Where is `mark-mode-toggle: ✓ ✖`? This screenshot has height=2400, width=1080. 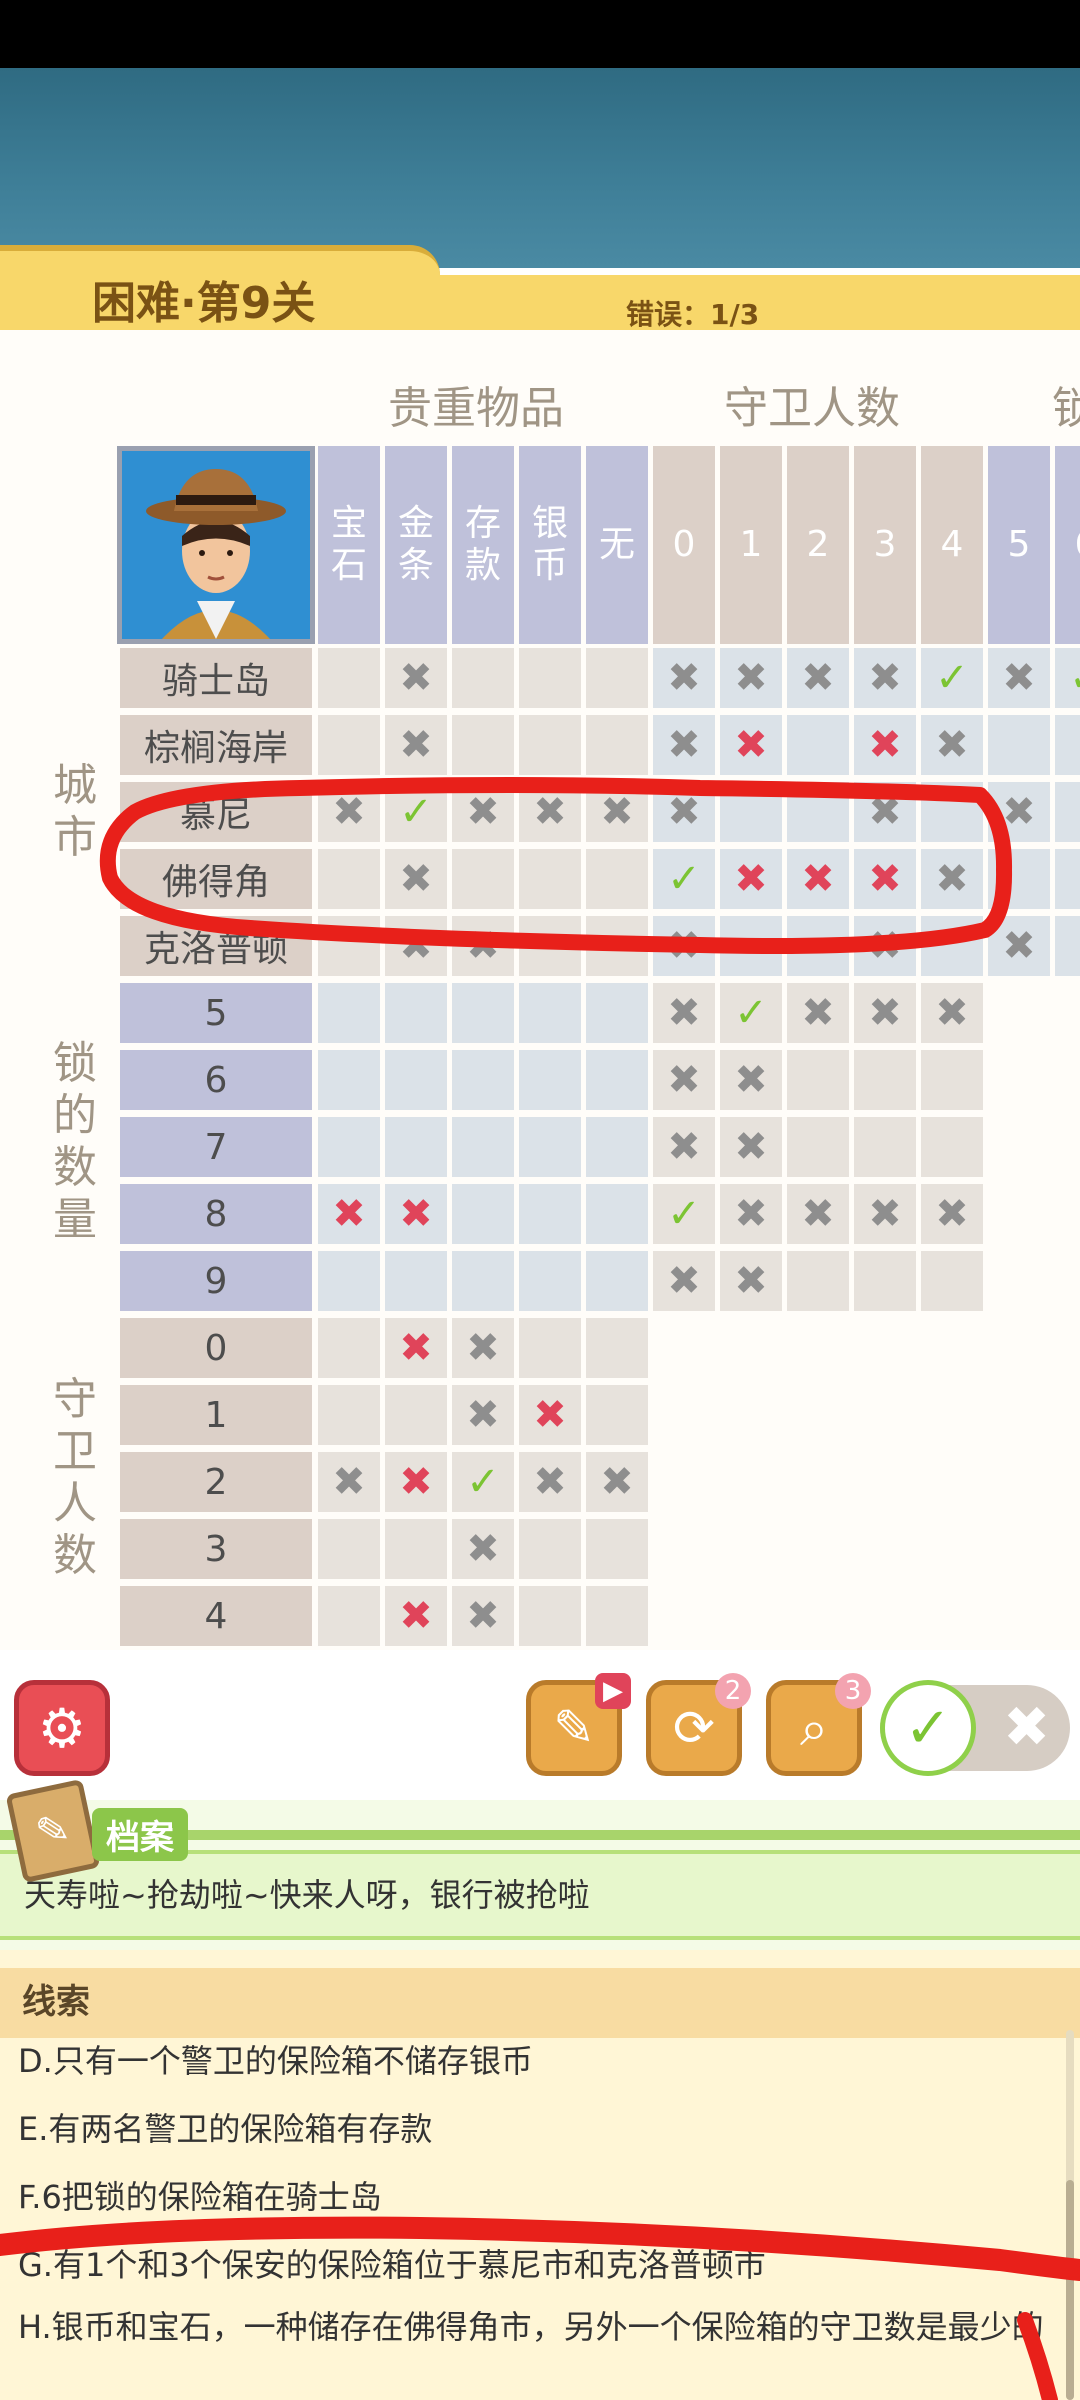 mark-mode-toggle: ✓ ✖ is located at coordinates (975, 1728).